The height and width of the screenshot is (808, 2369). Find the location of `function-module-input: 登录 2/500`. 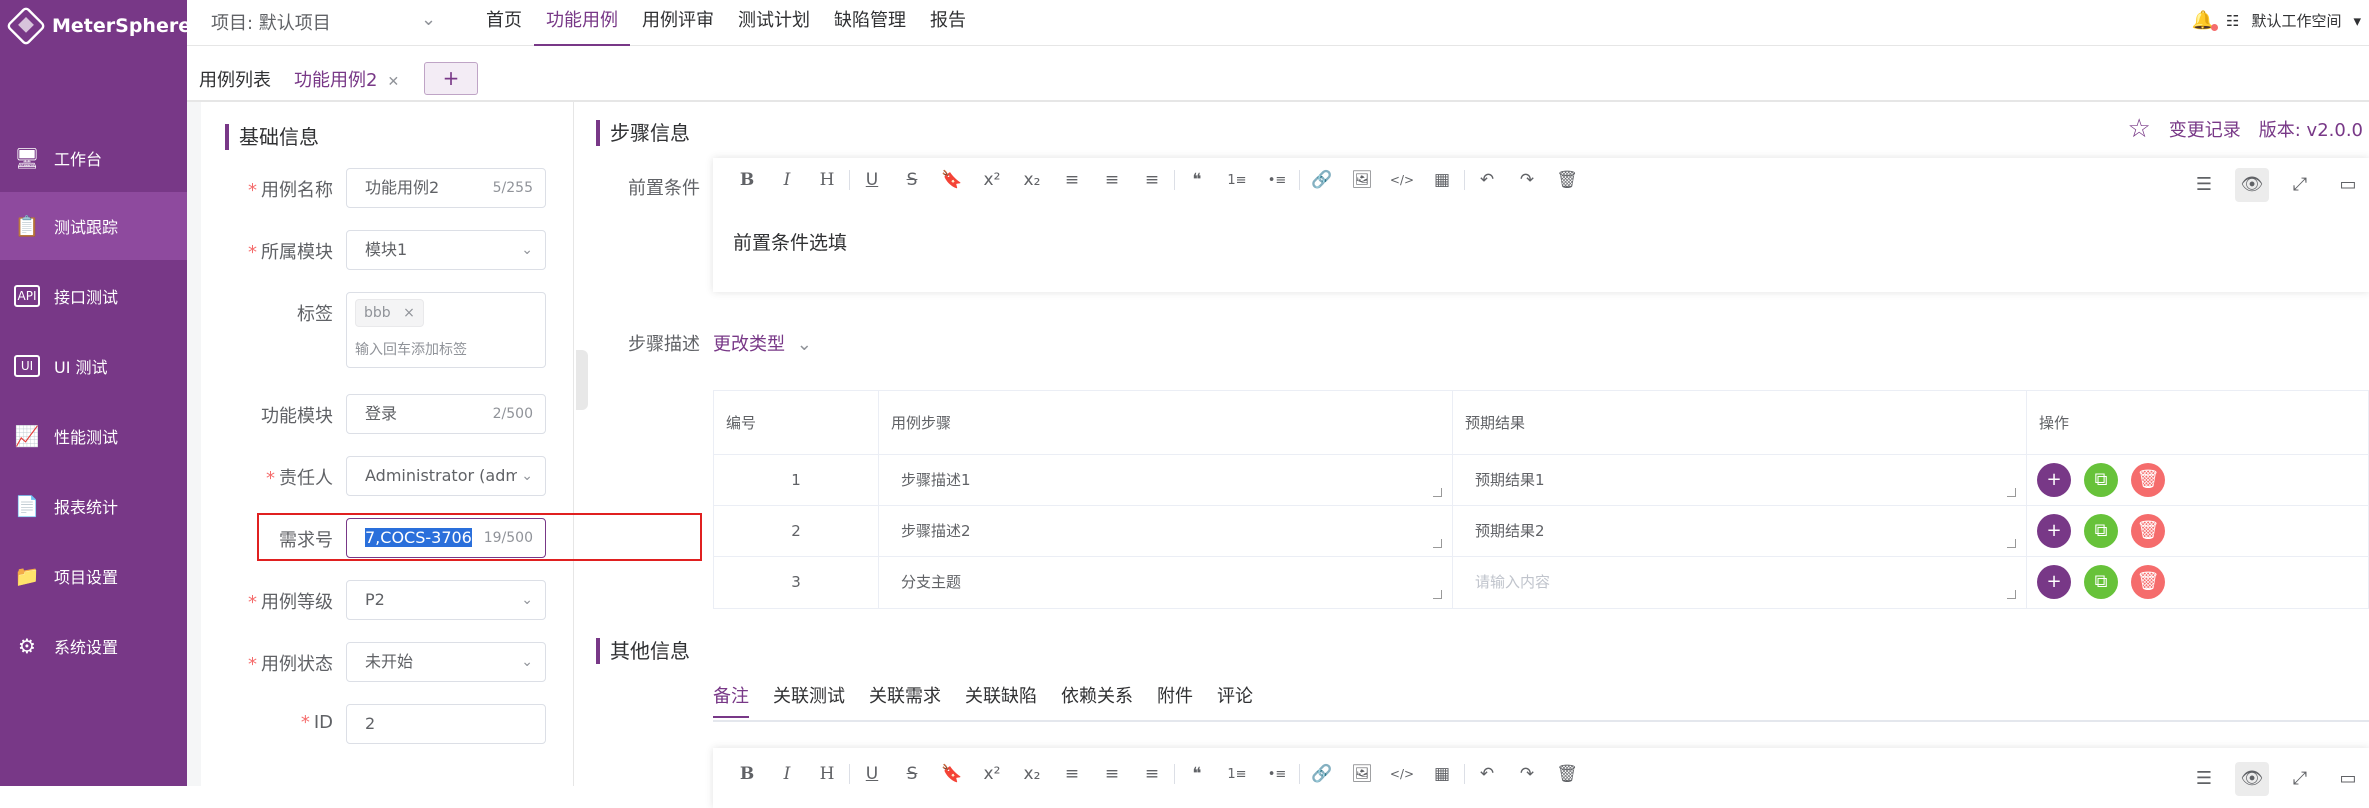

function-module-input: 登录 2/500 is located at coordinates (446, 414).